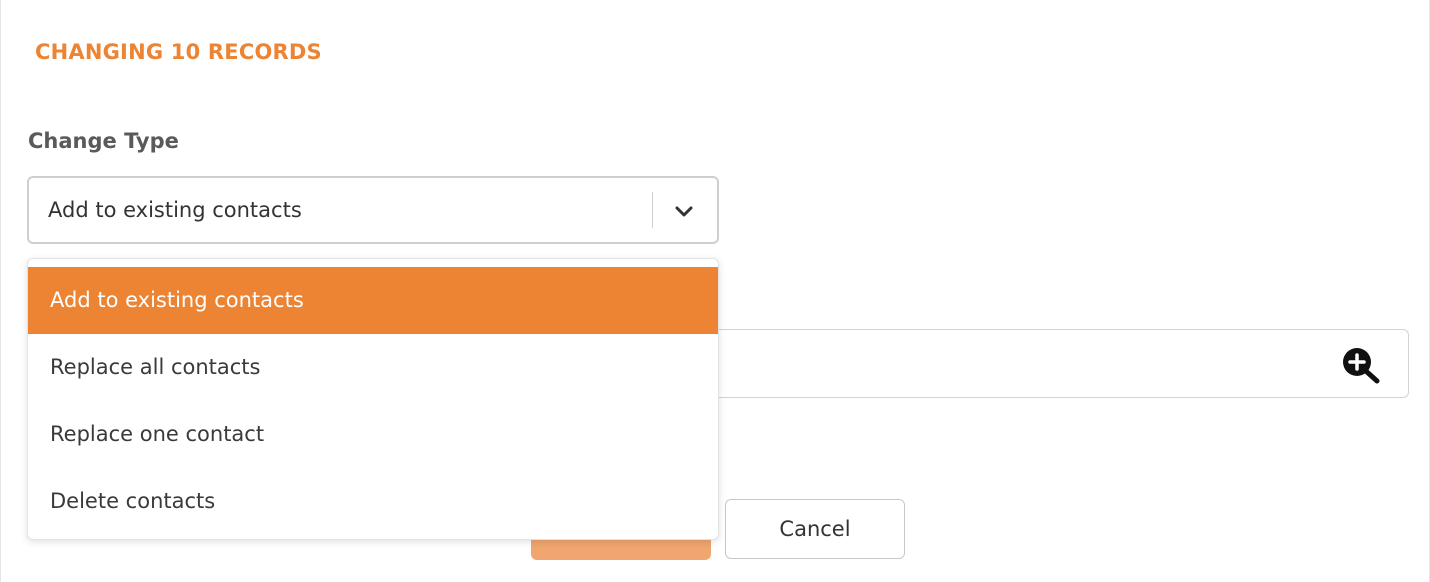  Describe the element at coordinates (373, 501) in the screenshot. I see `option-delete-contacts: Delete contacts` at that location.